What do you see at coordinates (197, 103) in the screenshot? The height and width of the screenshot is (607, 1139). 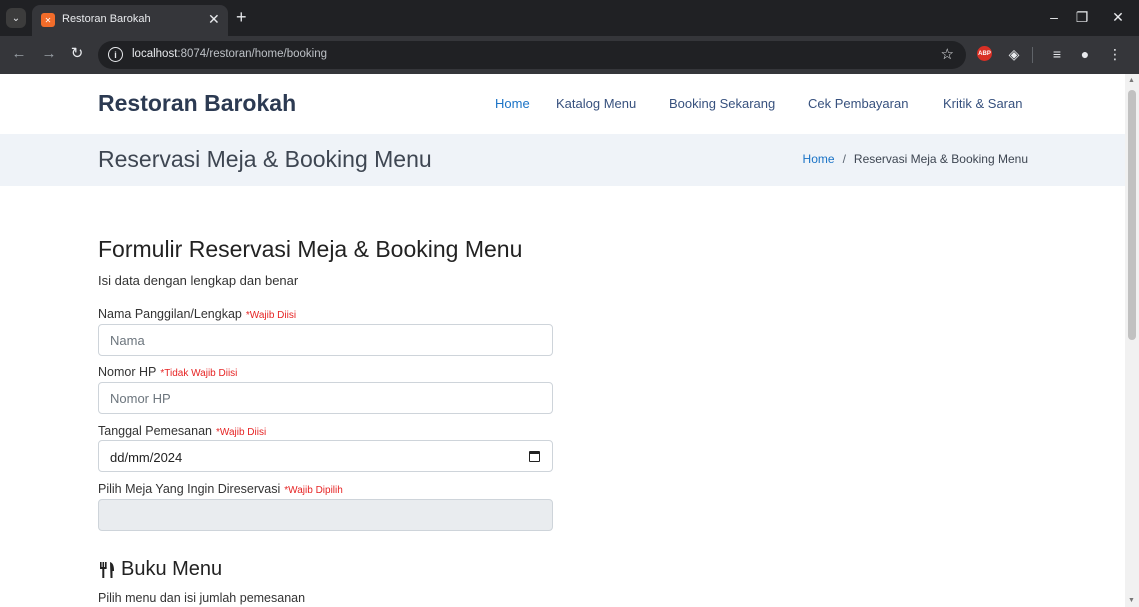 I see `site-brand: Restoran Barokah` at bounding box center [197, 103].